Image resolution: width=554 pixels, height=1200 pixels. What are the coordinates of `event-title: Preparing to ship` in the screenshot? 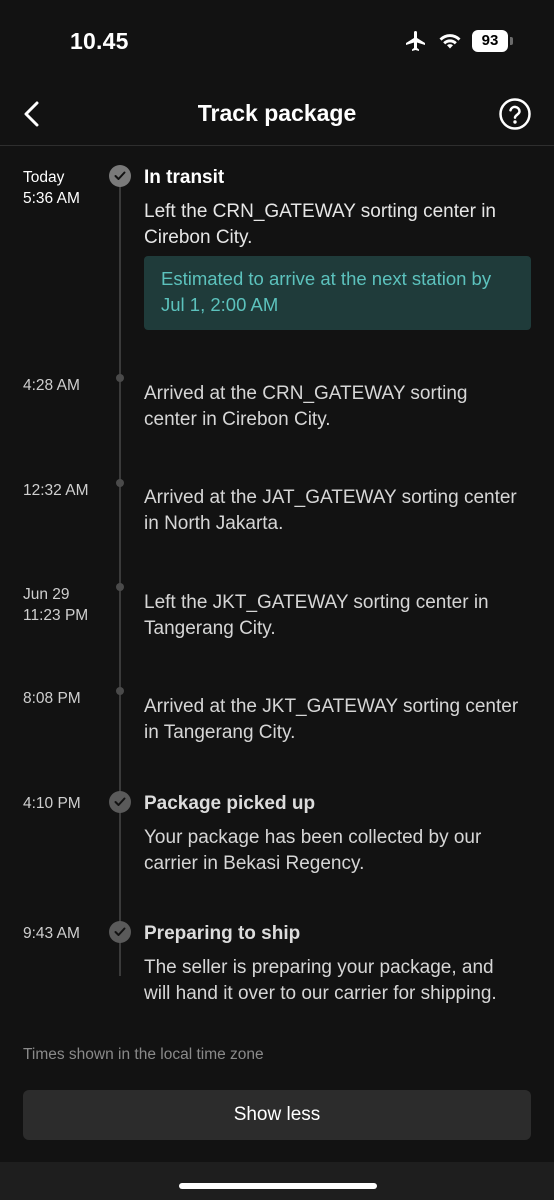 It's located at (222, 933).